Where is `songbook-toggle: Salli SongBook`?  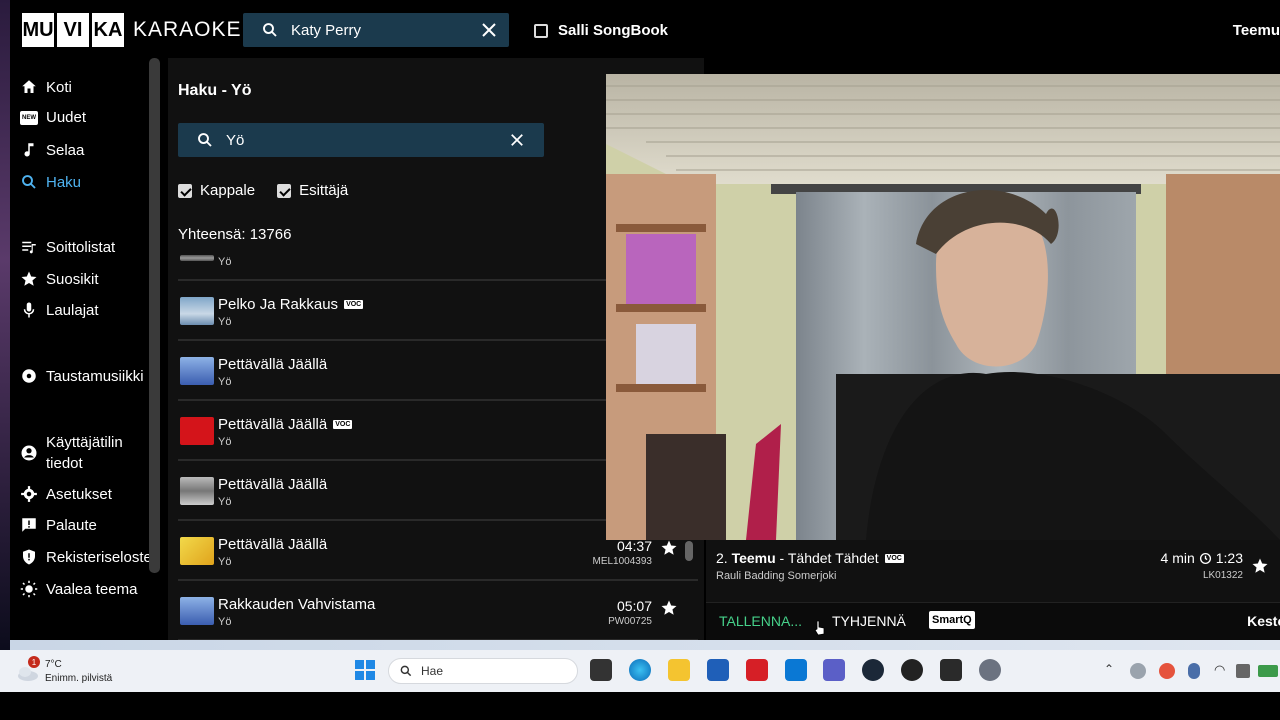
songbook-toggle: Salli SongBook is located at coordinates (601, 30).